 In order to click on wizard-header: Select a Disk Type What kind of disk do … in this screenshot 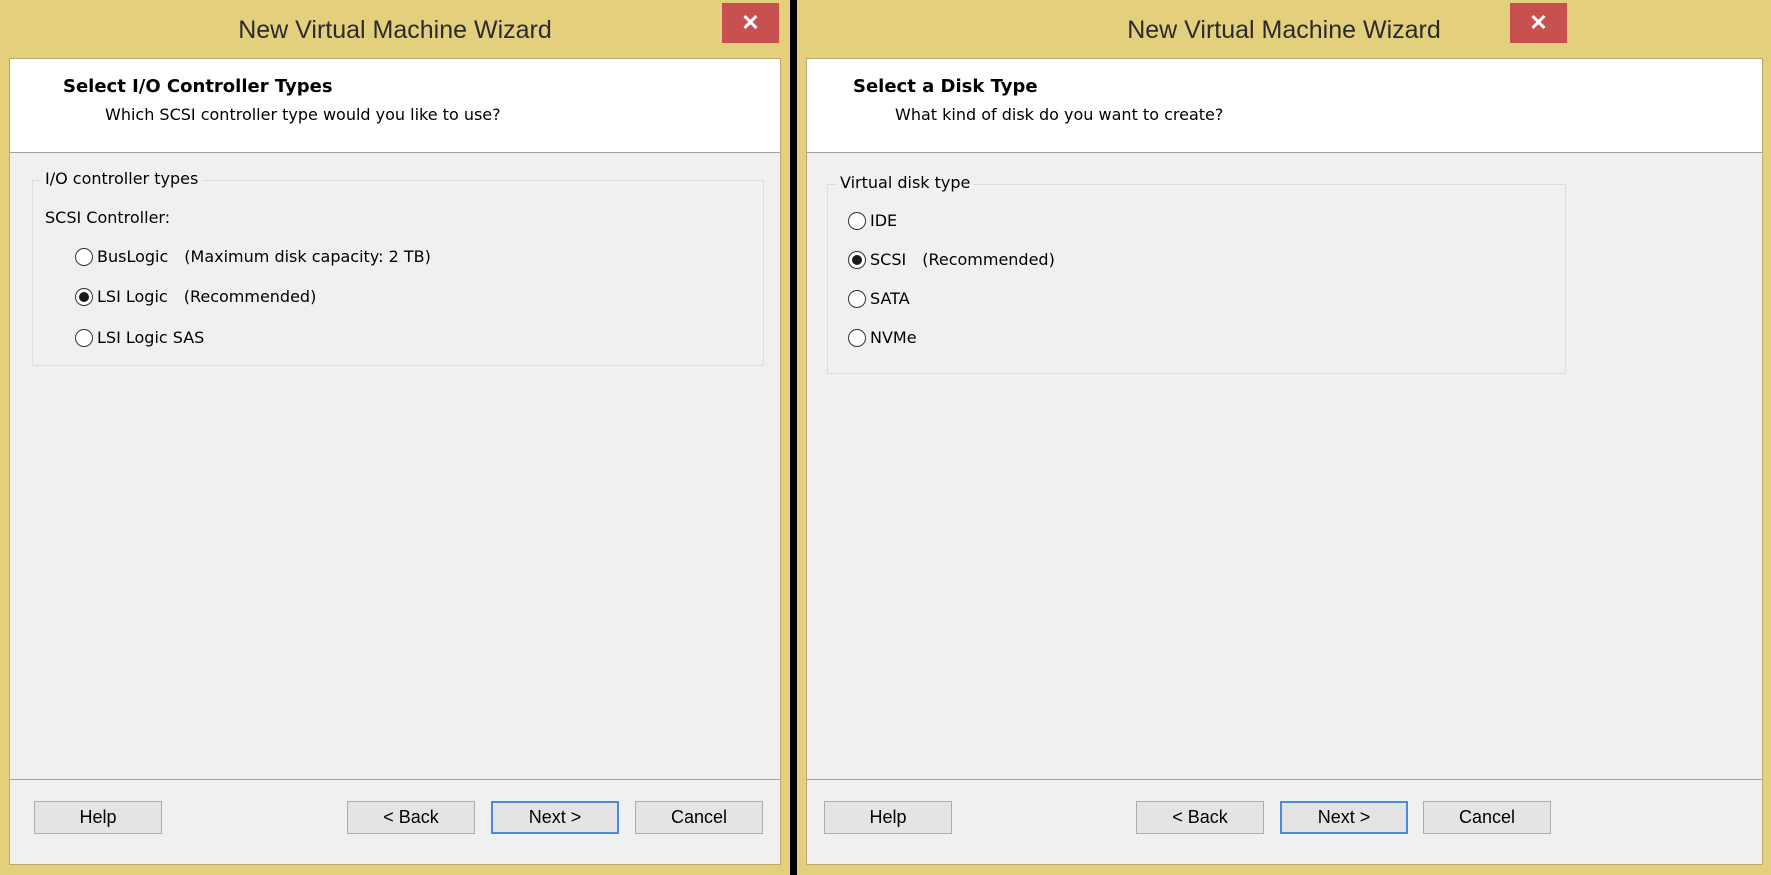, I will do `click(1284, 106)`.